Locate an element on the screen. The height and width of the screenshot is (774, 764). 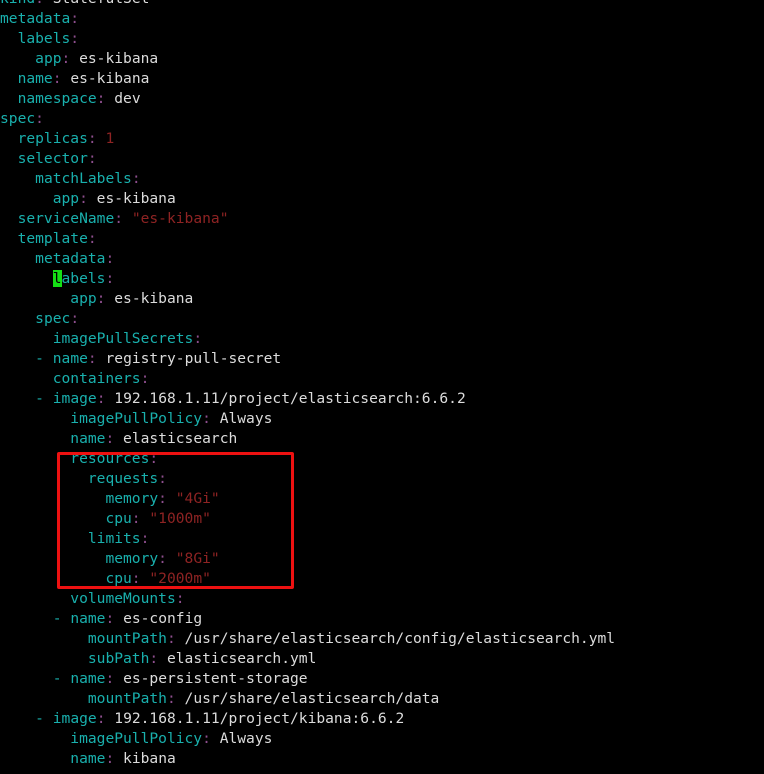
yaml-key: volumeMounts is located at coordinates (123, 598).